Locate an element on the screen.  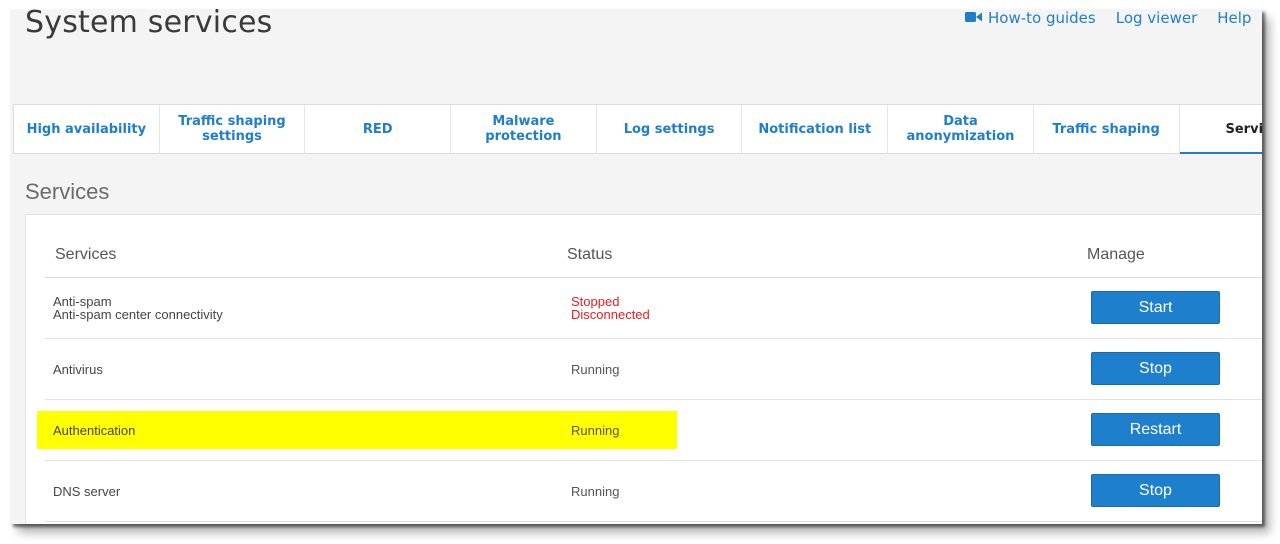
service-status: Stopped Disconnected is located at coordinates (721, 308).